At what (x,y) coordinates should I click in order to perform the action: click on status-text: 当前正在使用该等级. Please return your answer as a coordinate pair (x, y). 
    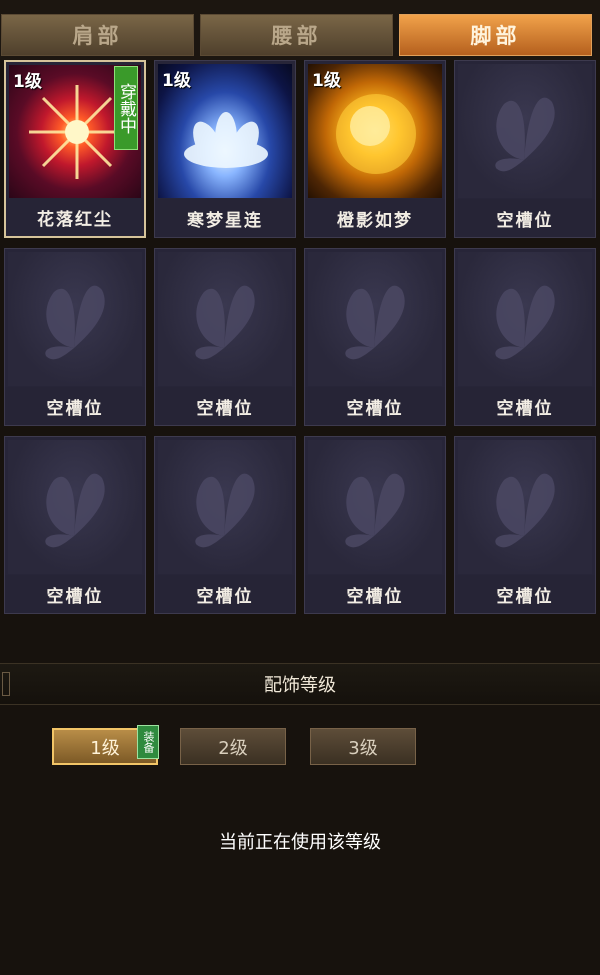
    Looking at the image, I should click on (300, 842).